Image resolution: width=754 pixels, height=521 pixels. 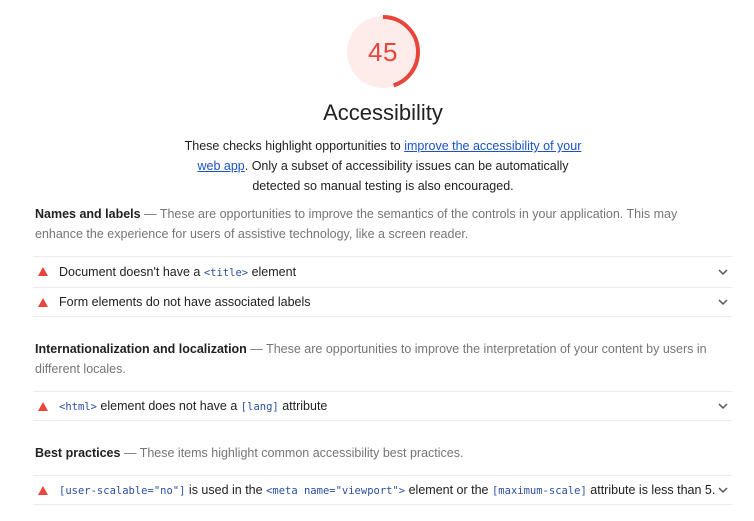 I want to click on audit-text: Document doesn't have a, so click(x=131, y=271).